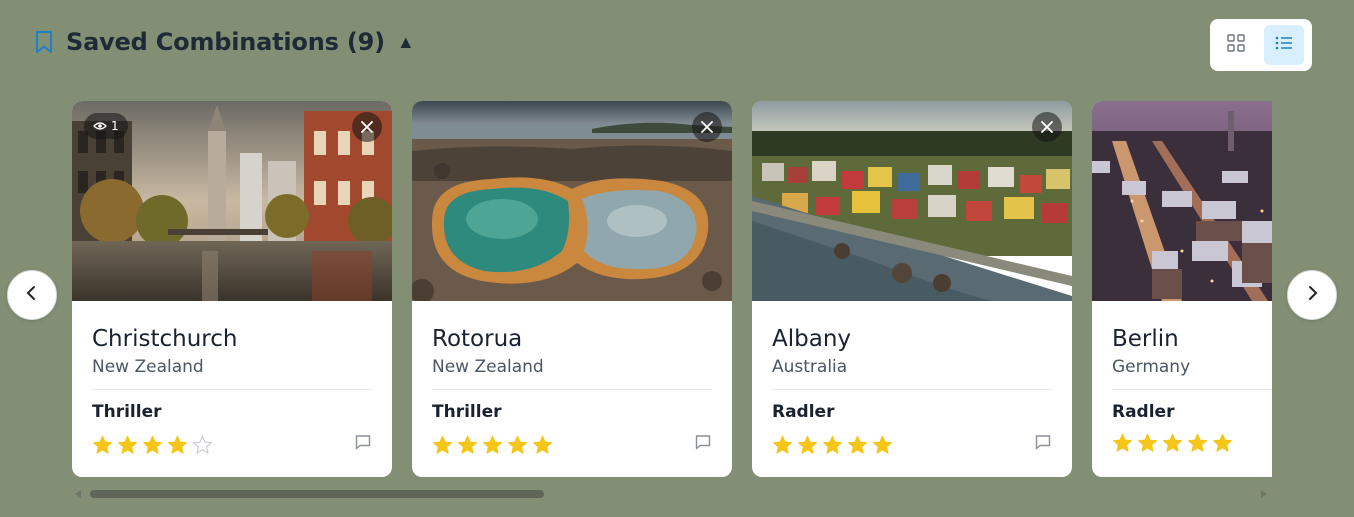 This screenshot has width=1354, height=517. I want to click on city-night-photo, so click(1182, 201).